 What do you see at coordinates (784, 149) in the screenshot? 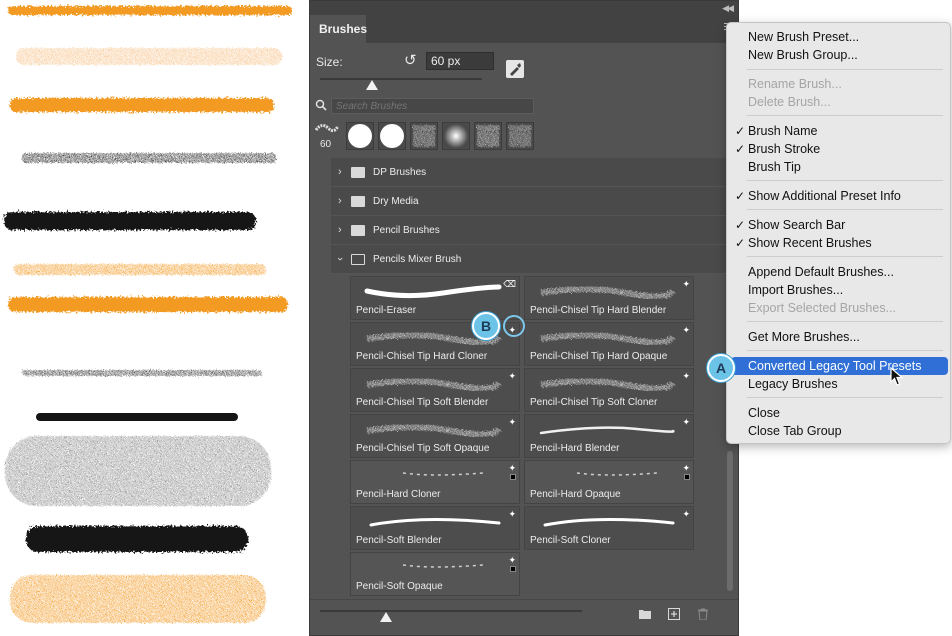
I see `menu-label: Brush Stroke` at bounding box center [784, 149].